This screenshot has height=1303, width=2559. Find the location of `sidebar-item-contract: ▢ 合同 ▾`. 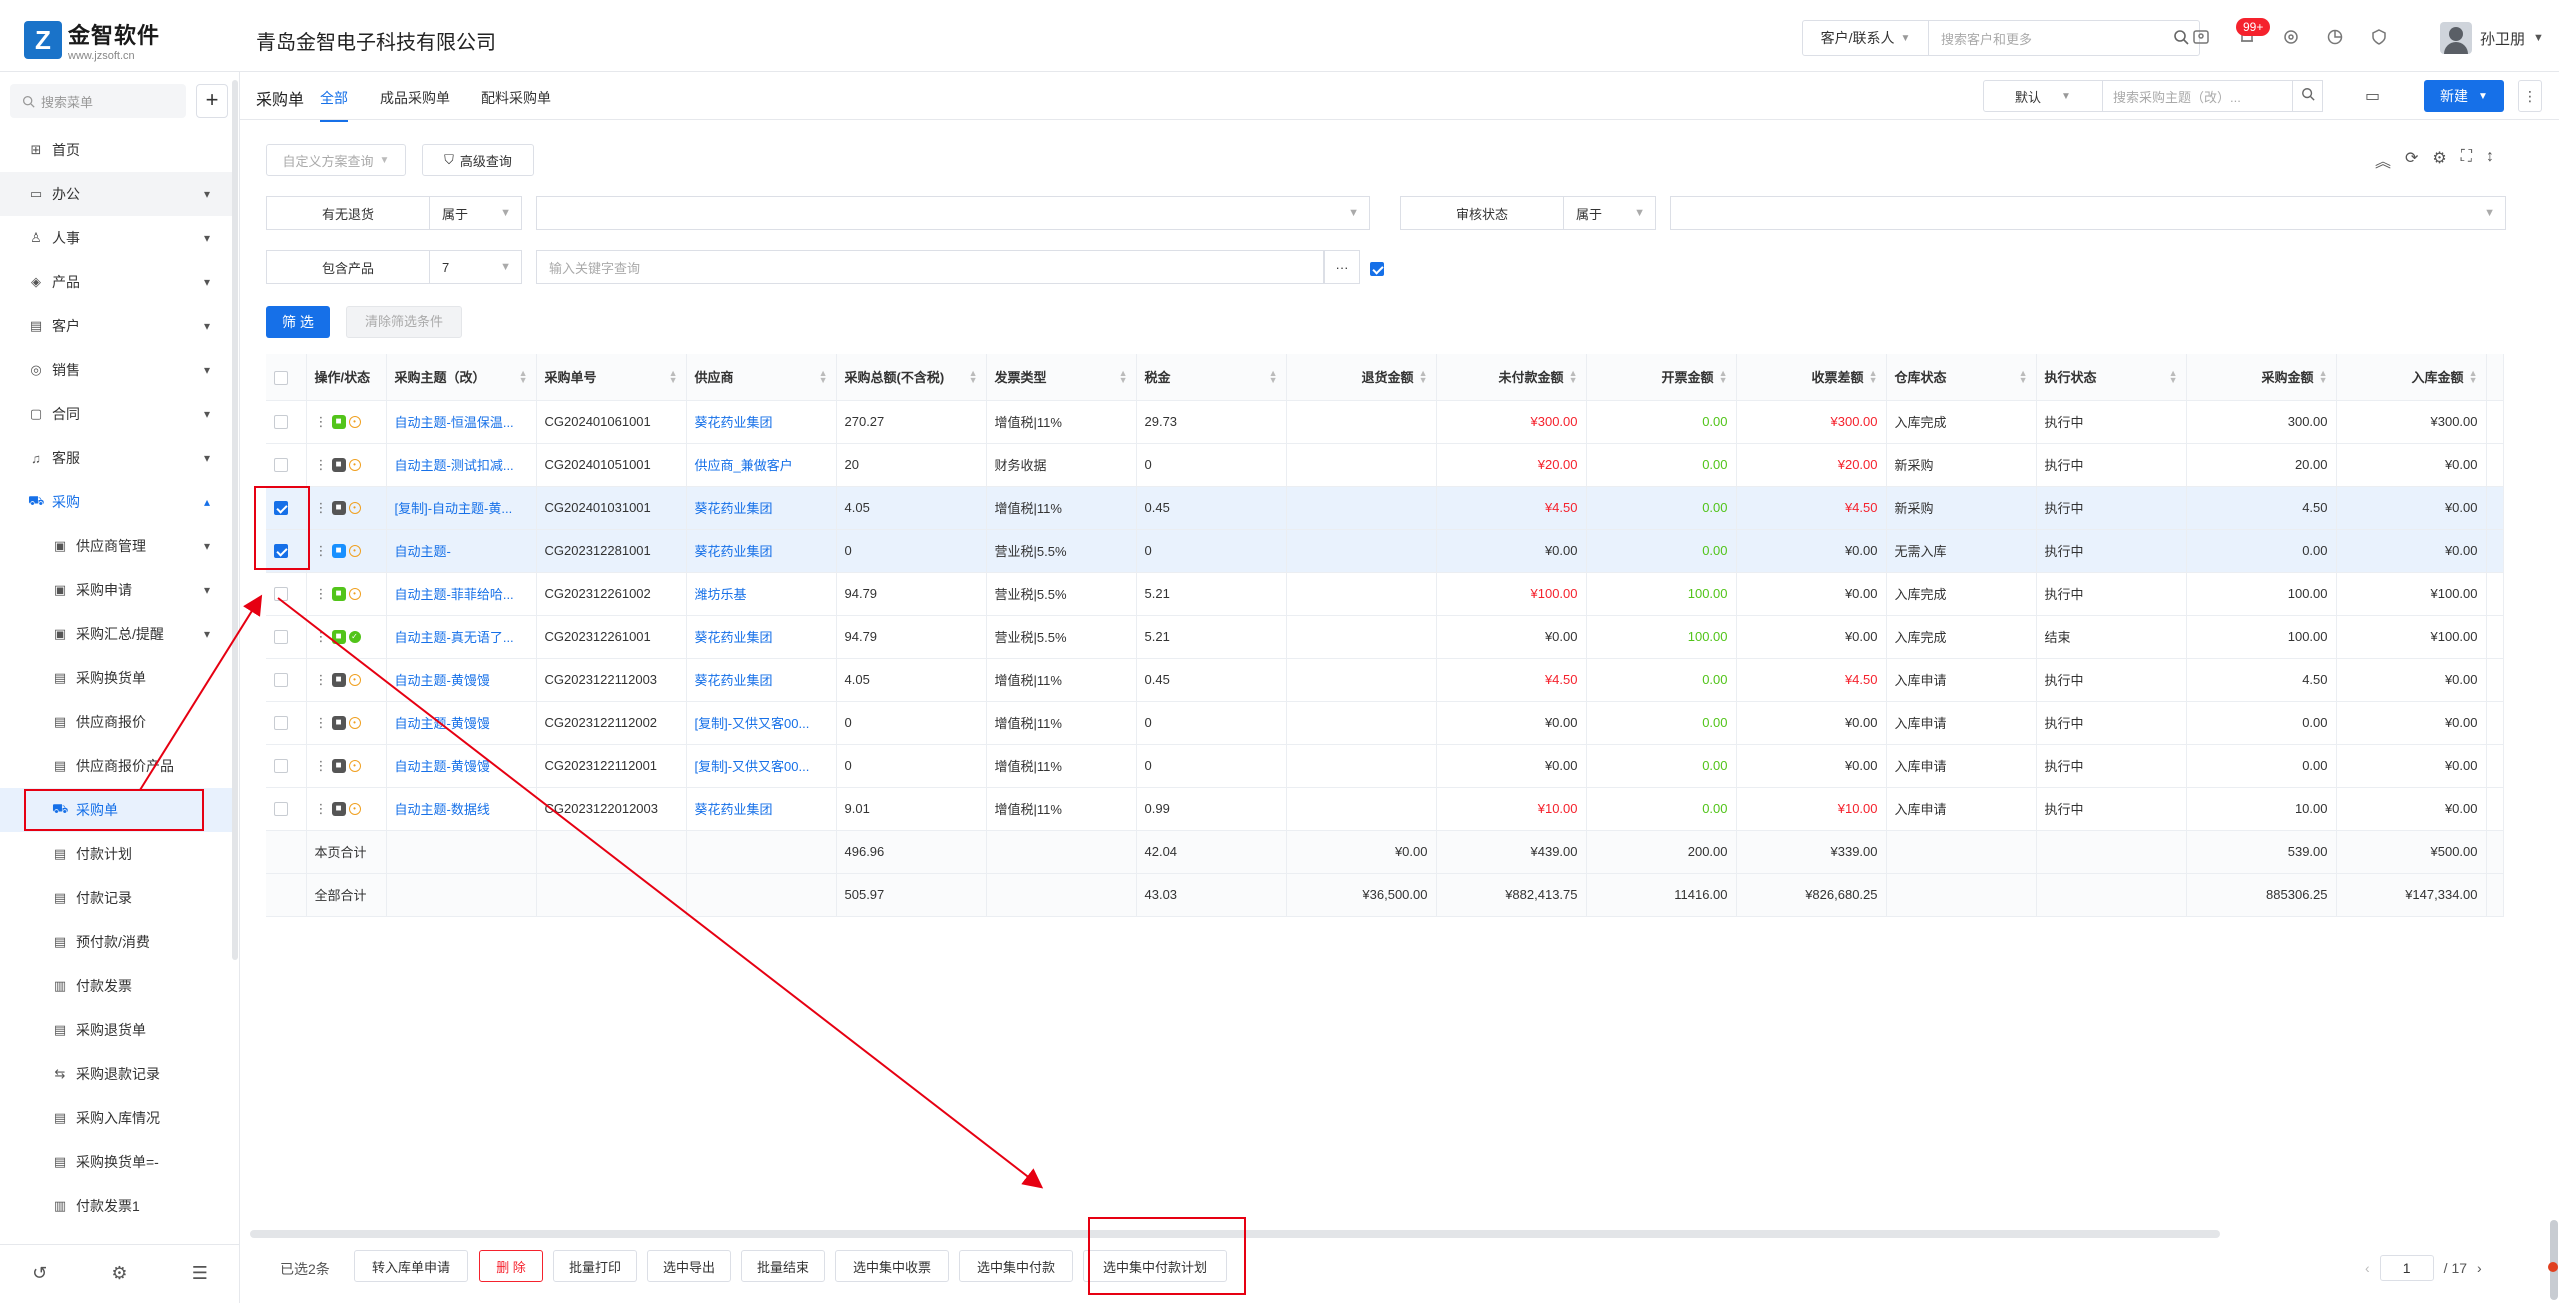

sidebar-item-contract: ▢ 合同 ▾ is located at coordinates (116, 414).